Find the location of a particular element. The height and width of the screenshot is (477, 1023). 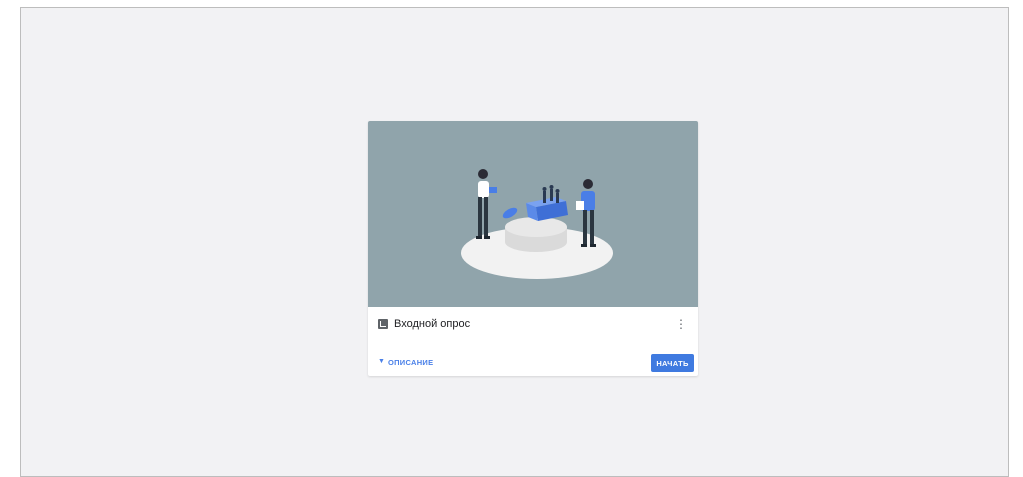

card-title-row: Входной опрос ⋮ is located at coordinates (533, 324).